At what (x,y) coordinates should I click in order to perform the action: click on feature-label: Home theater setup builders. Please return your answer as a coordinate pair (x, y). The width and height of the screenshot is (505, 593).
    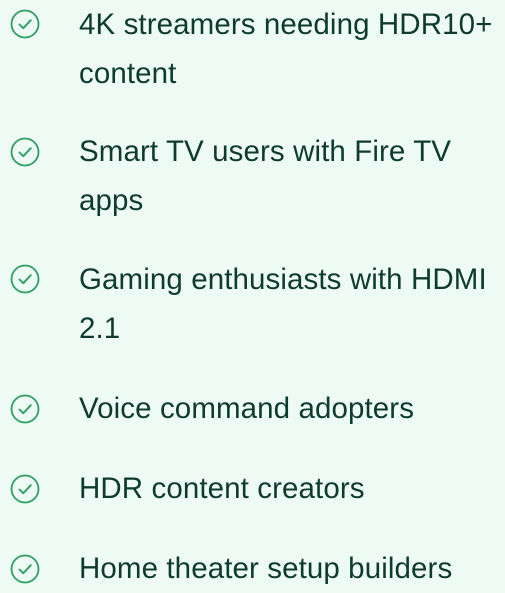
    Looking at the image, I should click on (266, 568).